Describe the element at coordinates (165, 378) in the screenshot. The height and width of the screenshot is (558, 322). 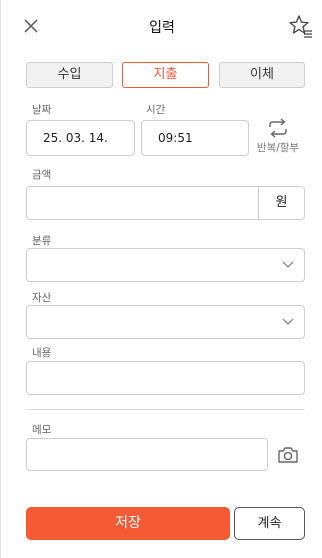
I see `content-field` at that location.